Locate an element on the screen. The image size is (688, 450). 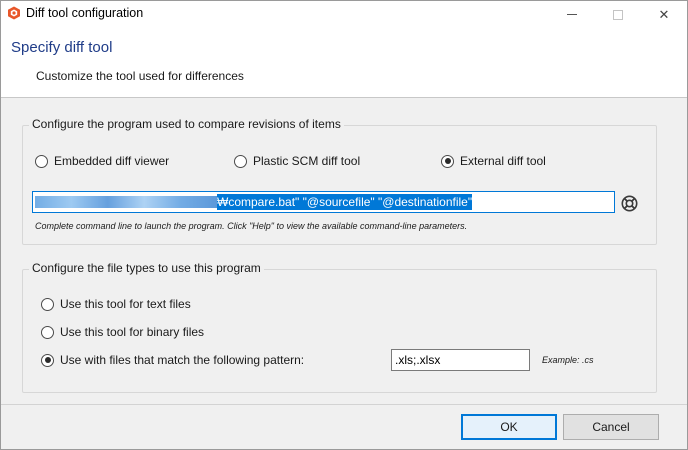
close-button: ✕ is located at coordinates (664, 14).